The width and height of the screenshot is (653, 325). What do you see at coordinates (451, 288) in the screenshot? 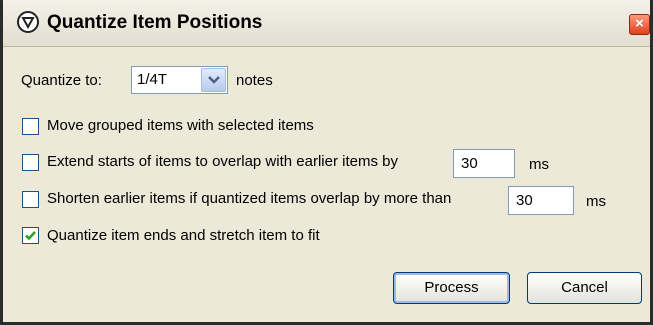
I see `process-button: Process` at bounding box center [451, 288].